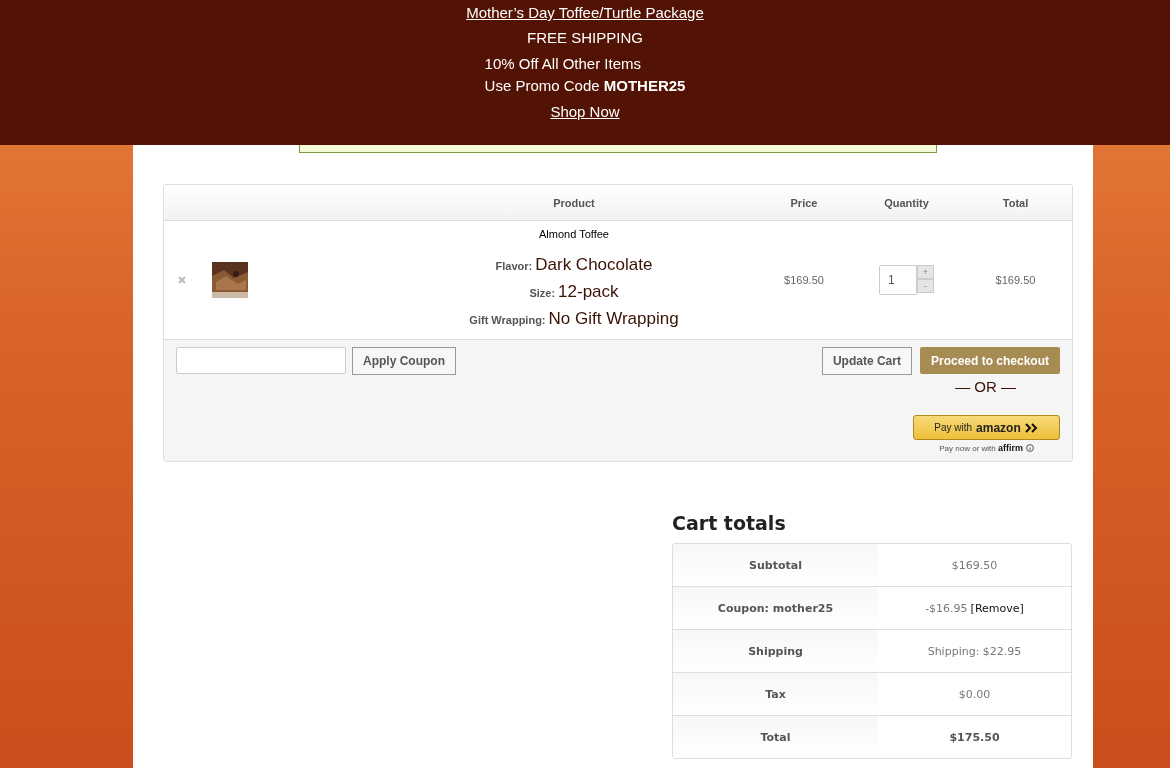 This screenshot has height=768, width=1170. Describe the element at coordinates (946, 608) in the screenshot. I see `totals-value: -$16.95` at that location.